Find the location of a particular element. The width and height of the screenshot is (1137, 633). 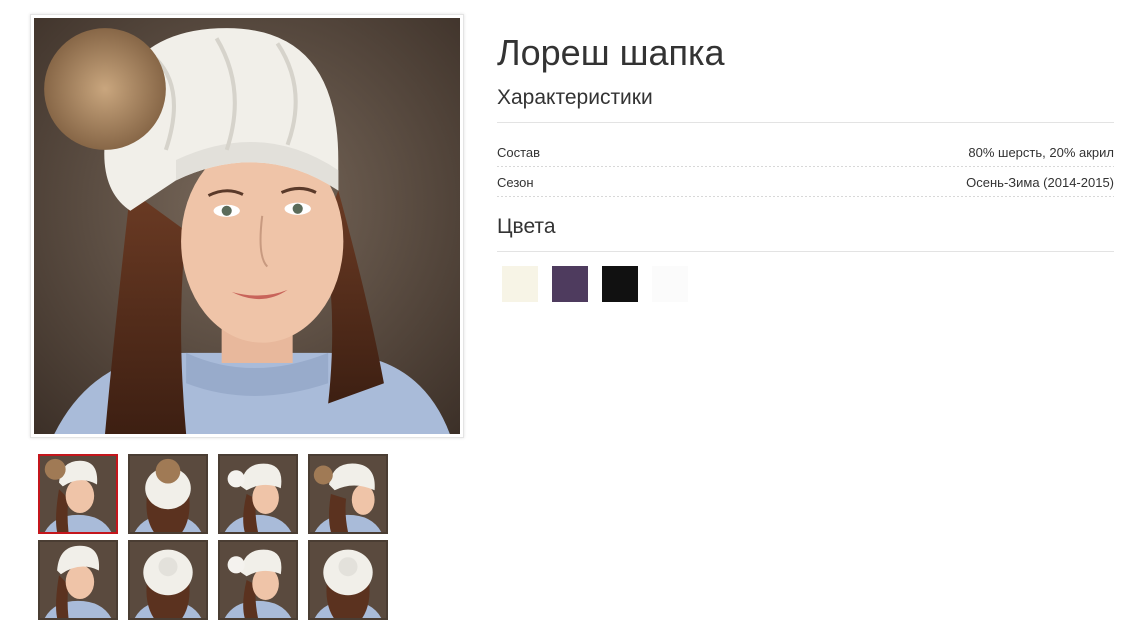

thumbnail-strip is located at coordinates (218, 537).